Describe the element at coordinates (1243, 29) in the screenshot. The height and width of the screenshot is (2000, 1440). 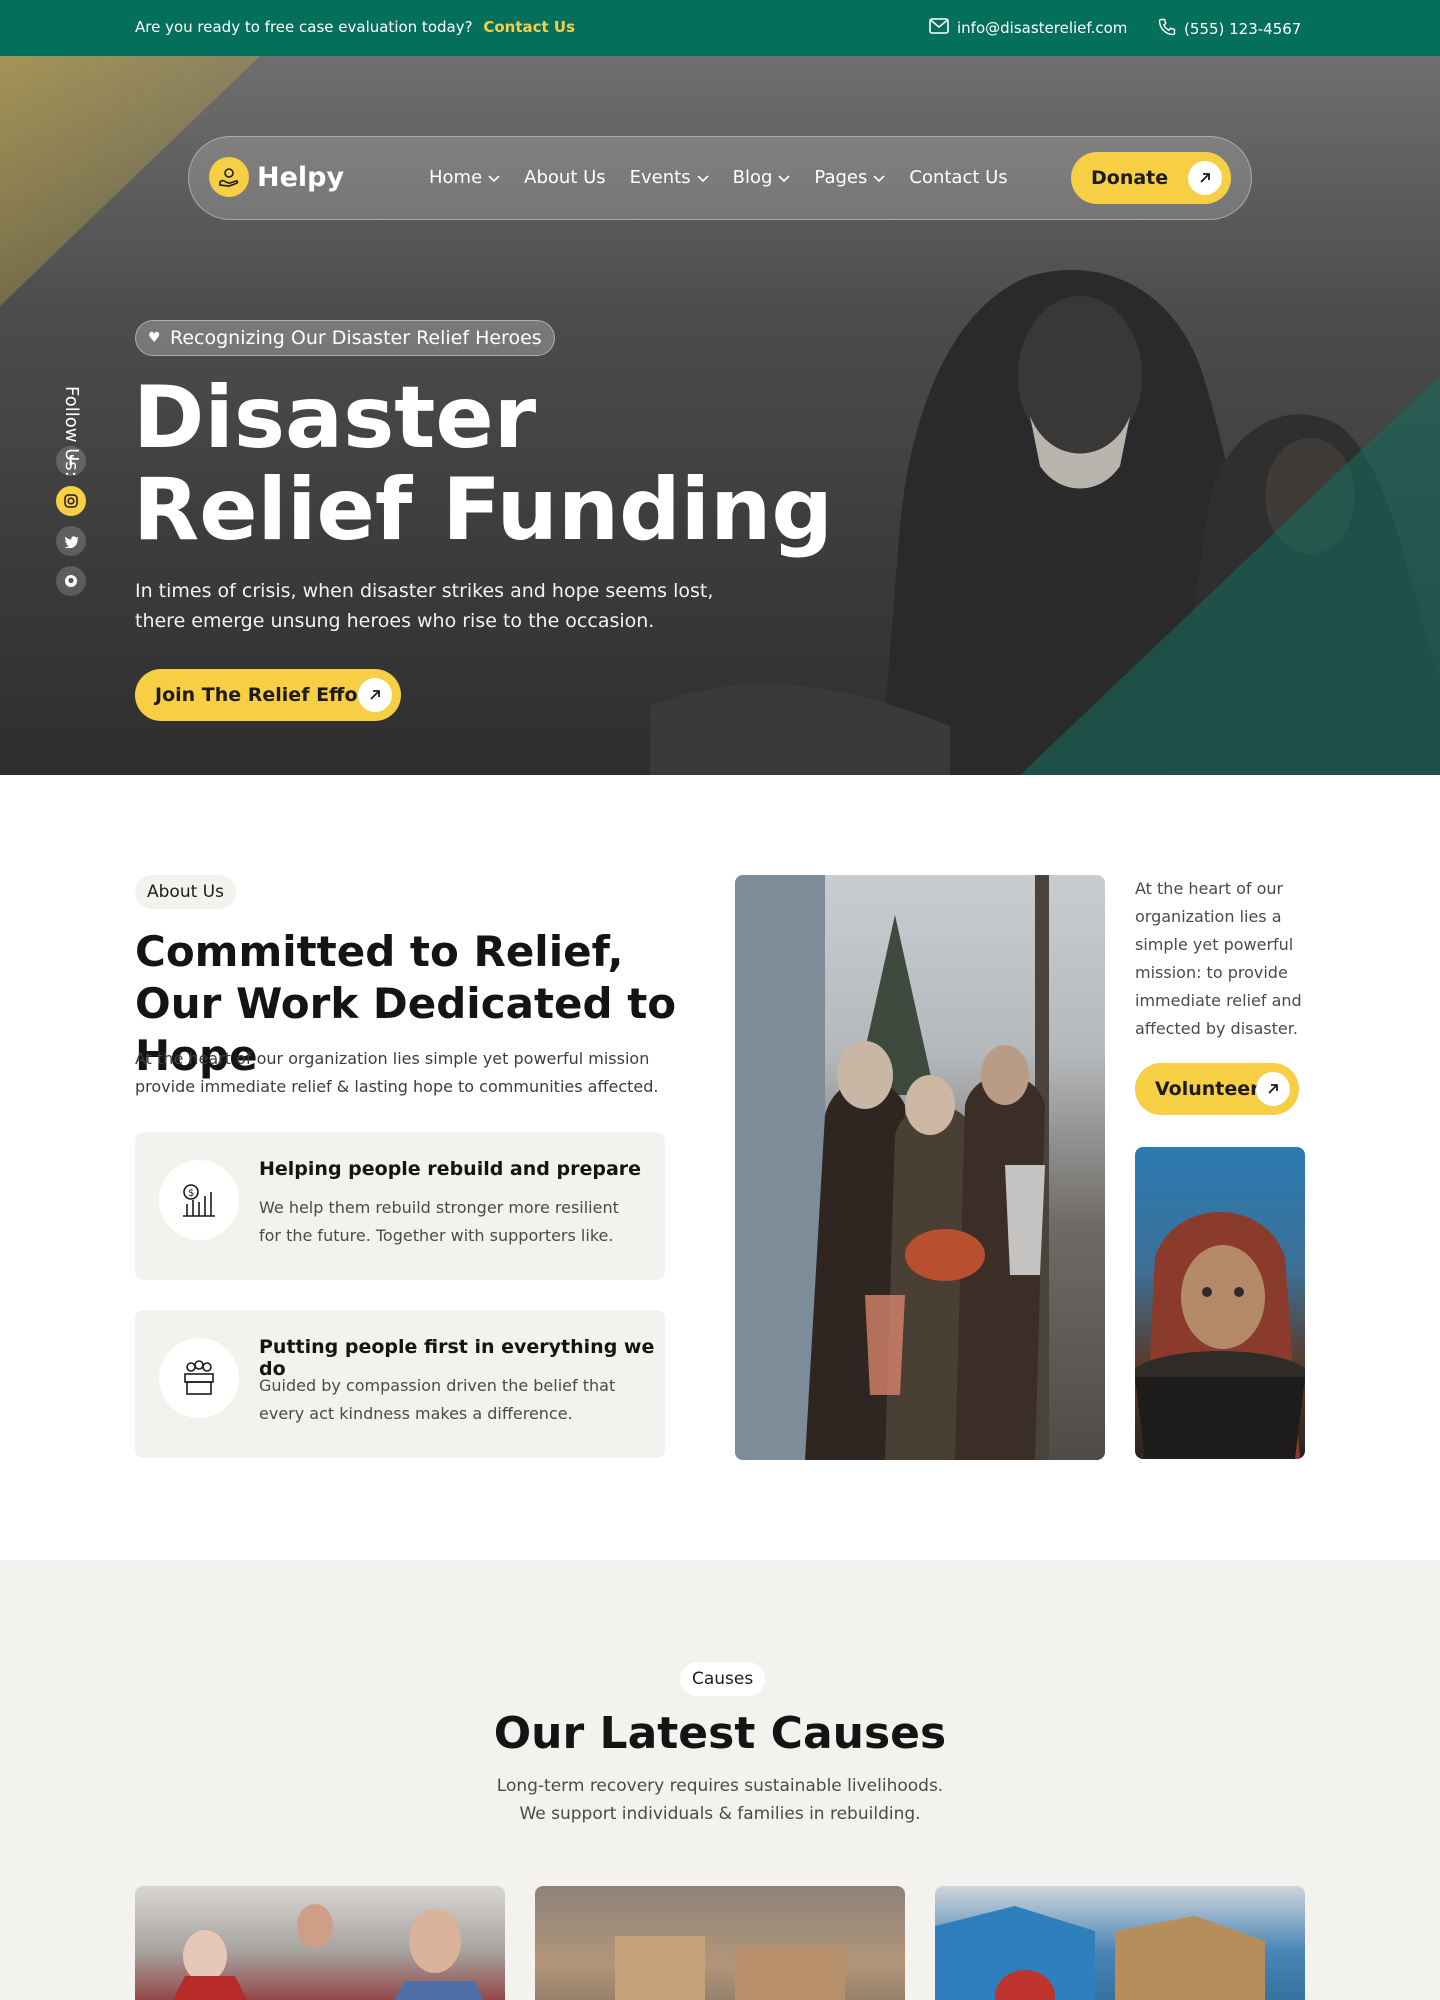
I see `phone-text: (555) 123-4567` at that location.